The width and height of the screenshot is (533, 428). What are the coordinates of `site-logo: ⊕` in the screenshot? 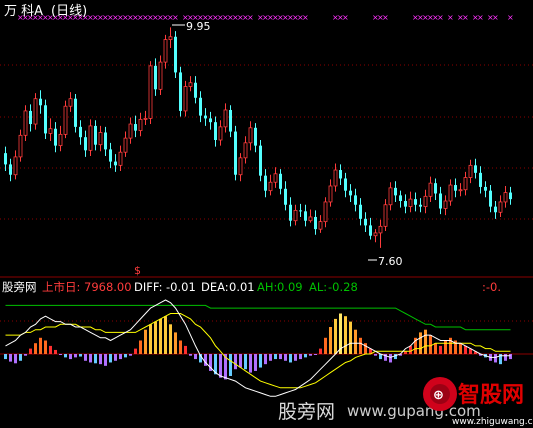 It's located at (440, 394).